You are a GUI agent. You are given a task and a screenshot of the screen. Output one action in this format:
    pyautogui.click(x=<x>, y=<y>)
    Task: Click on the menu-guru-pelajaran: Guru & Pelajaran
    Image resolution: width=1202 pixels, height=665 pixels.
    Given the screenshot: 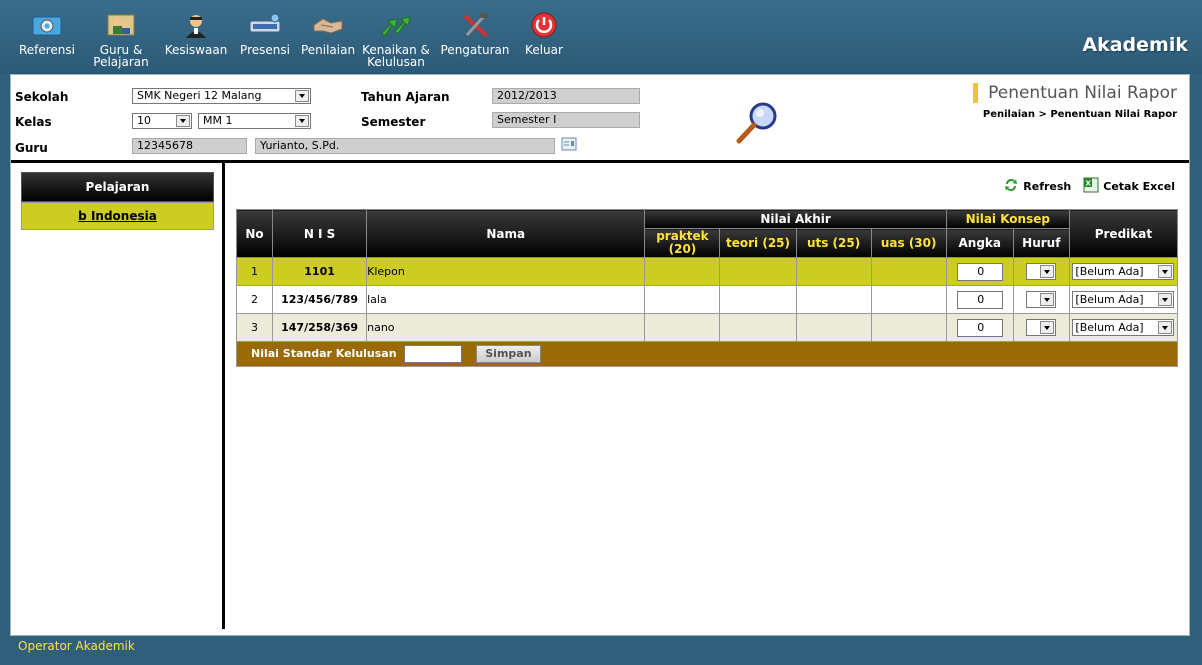 What is the action you would take?
    pyautogui.click(x=121, y=39)
    